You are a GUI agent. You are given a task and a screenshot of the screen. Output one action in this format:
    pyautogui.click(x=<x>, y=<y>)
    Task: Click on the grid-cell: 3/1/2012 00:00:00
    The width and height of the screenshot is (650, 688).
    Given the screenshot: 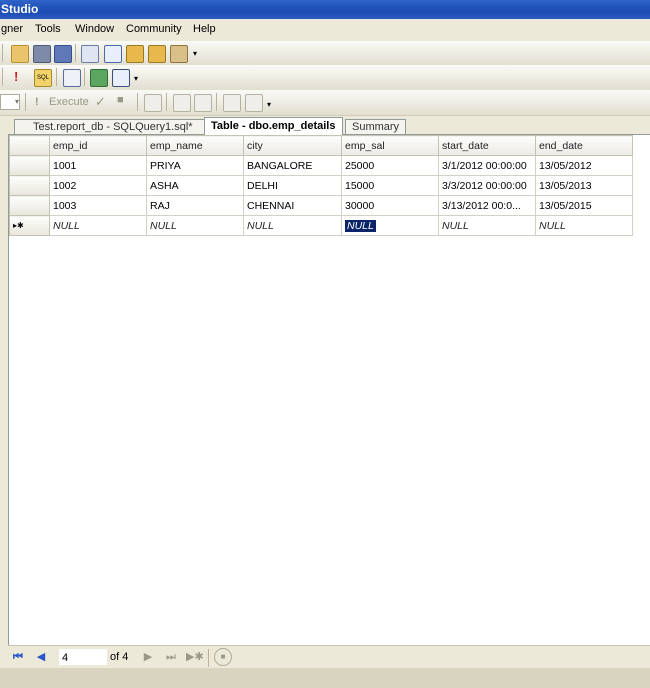 What is the action you would take?
    pyautogui.click(x=487, y=165)
    